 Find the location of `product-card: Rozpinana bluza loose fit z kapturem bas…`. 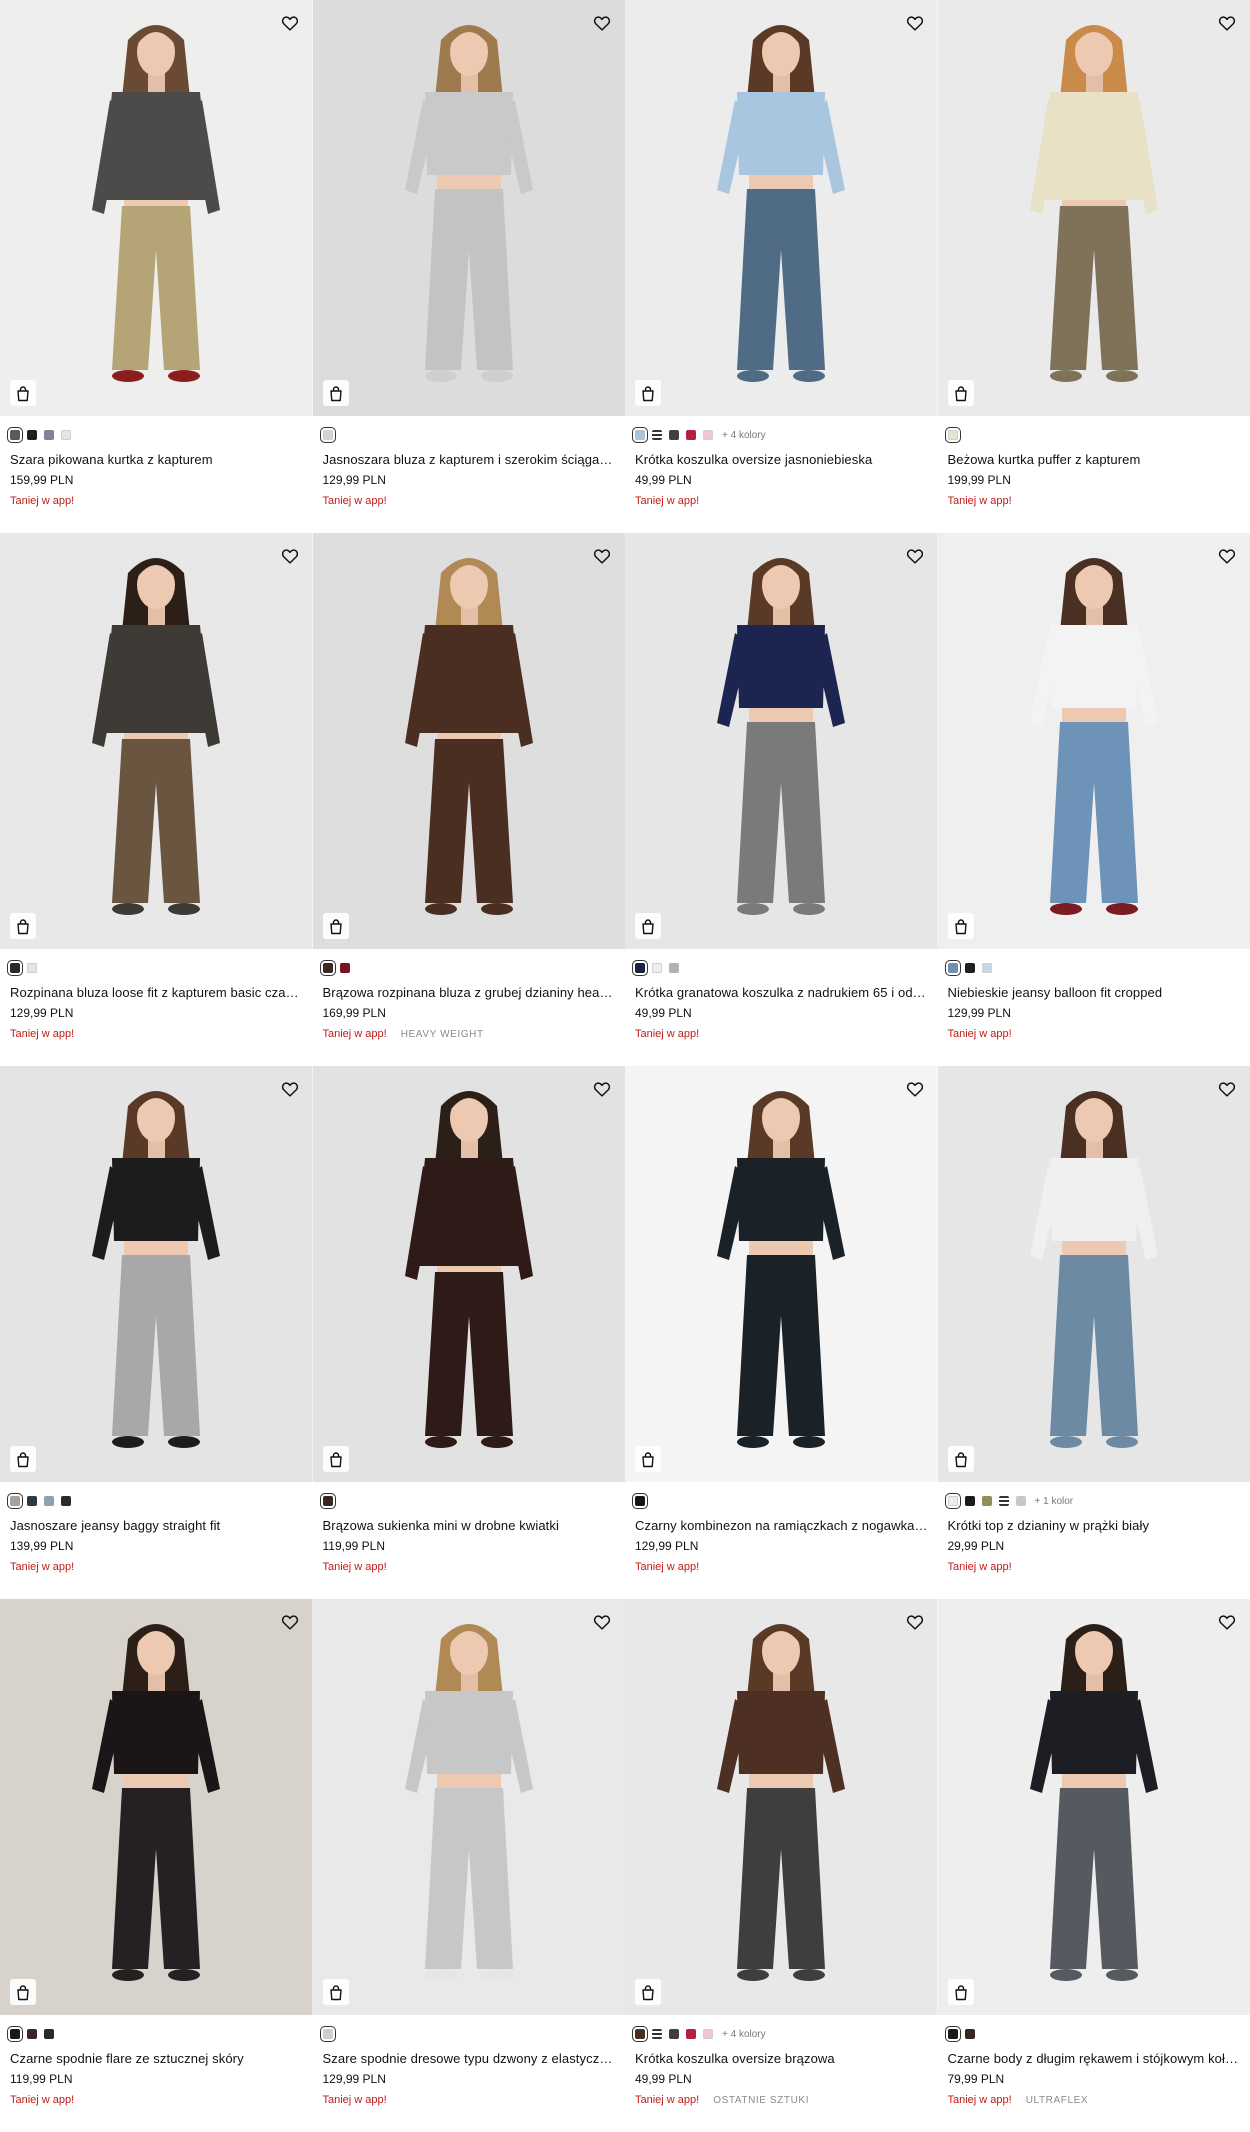

product-card: Rozpinana bluza loose fit z kapturem bas… is located at coordinates (156, 799).